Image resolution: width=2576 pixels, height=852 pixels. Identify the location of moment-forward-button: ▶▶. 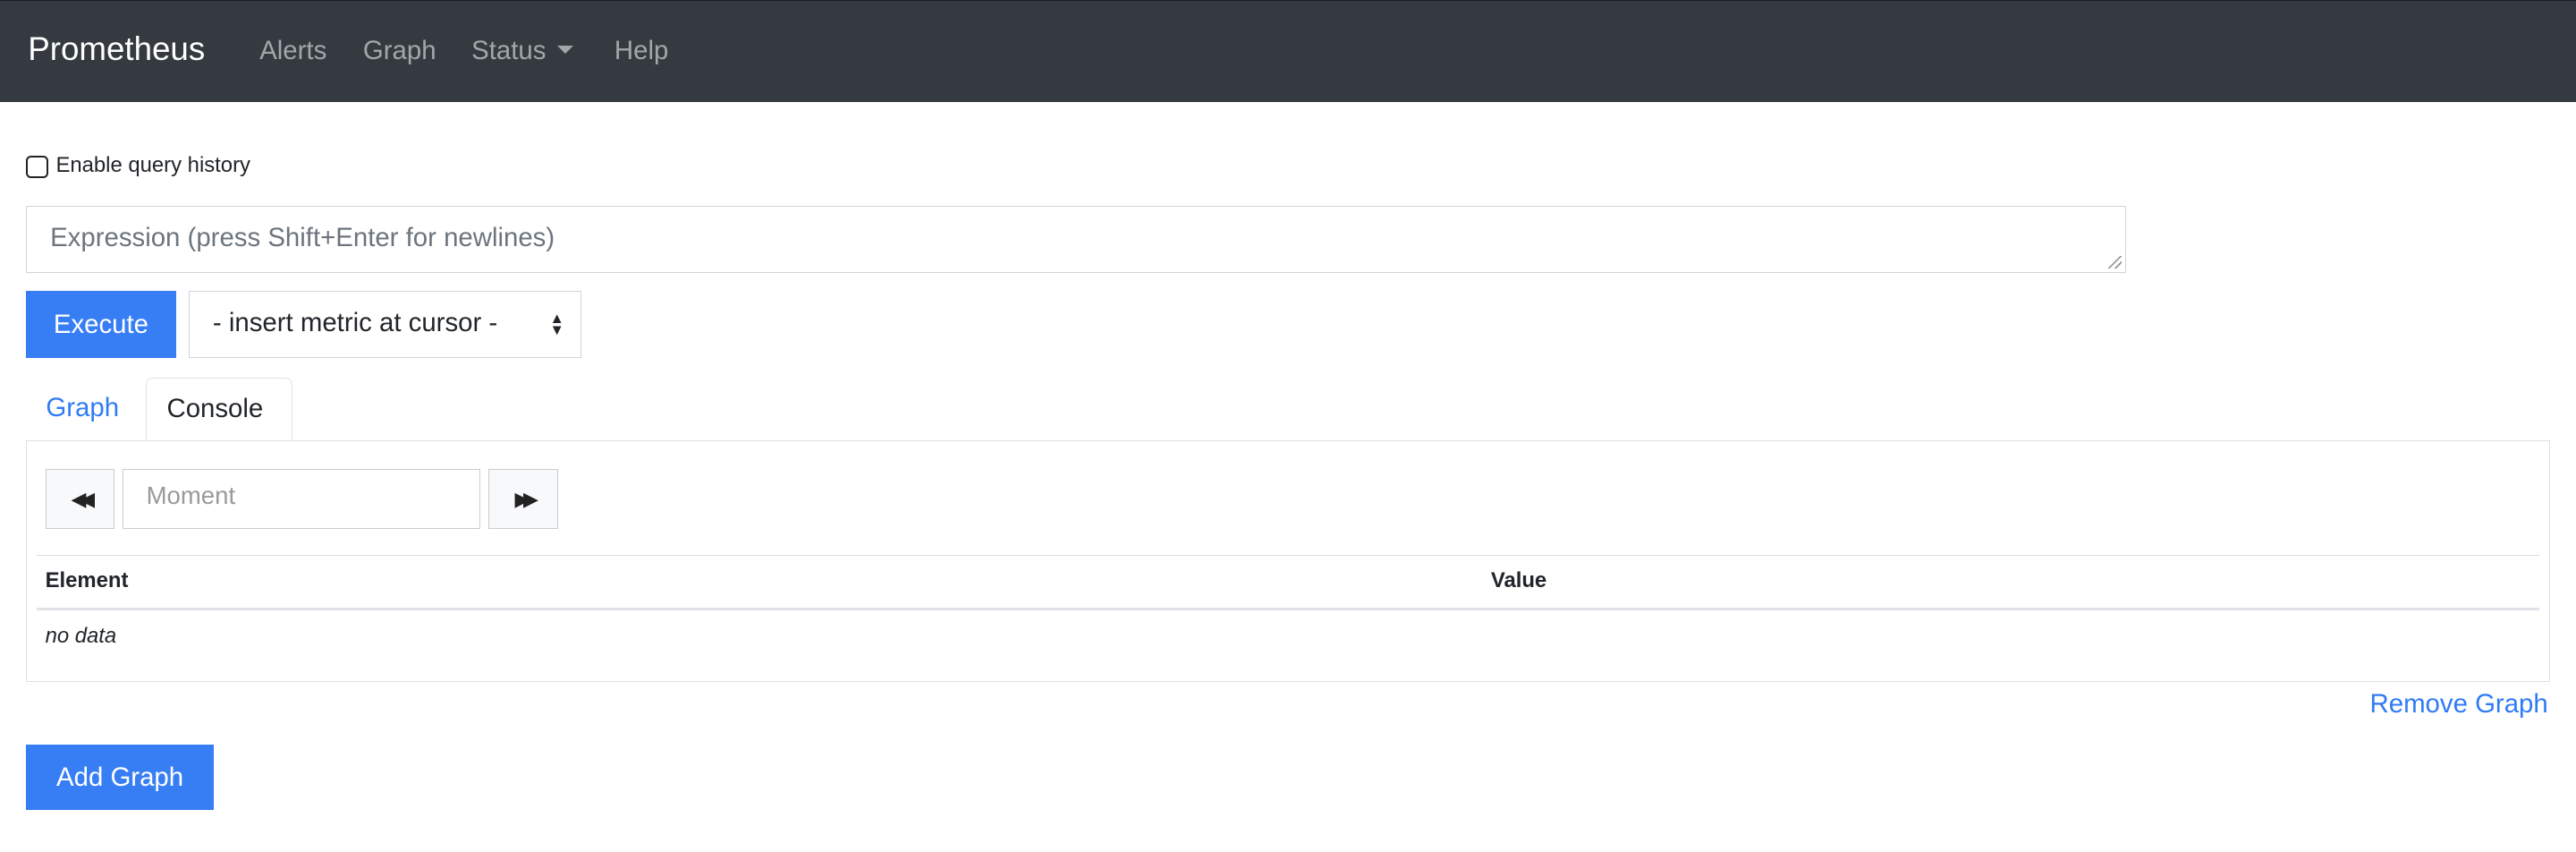
(523, 499).